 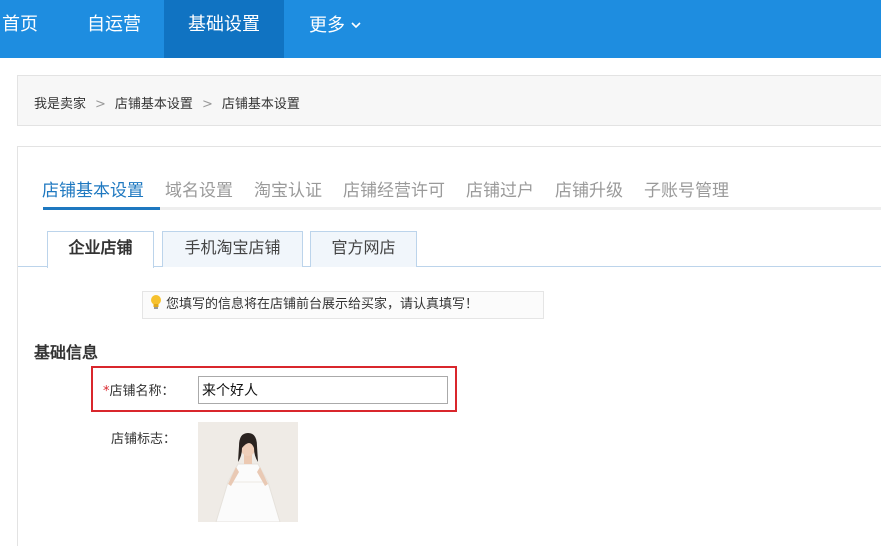 I want to click on tab-taobao-certification: 淘宝认证, so click(x=288, y=194).